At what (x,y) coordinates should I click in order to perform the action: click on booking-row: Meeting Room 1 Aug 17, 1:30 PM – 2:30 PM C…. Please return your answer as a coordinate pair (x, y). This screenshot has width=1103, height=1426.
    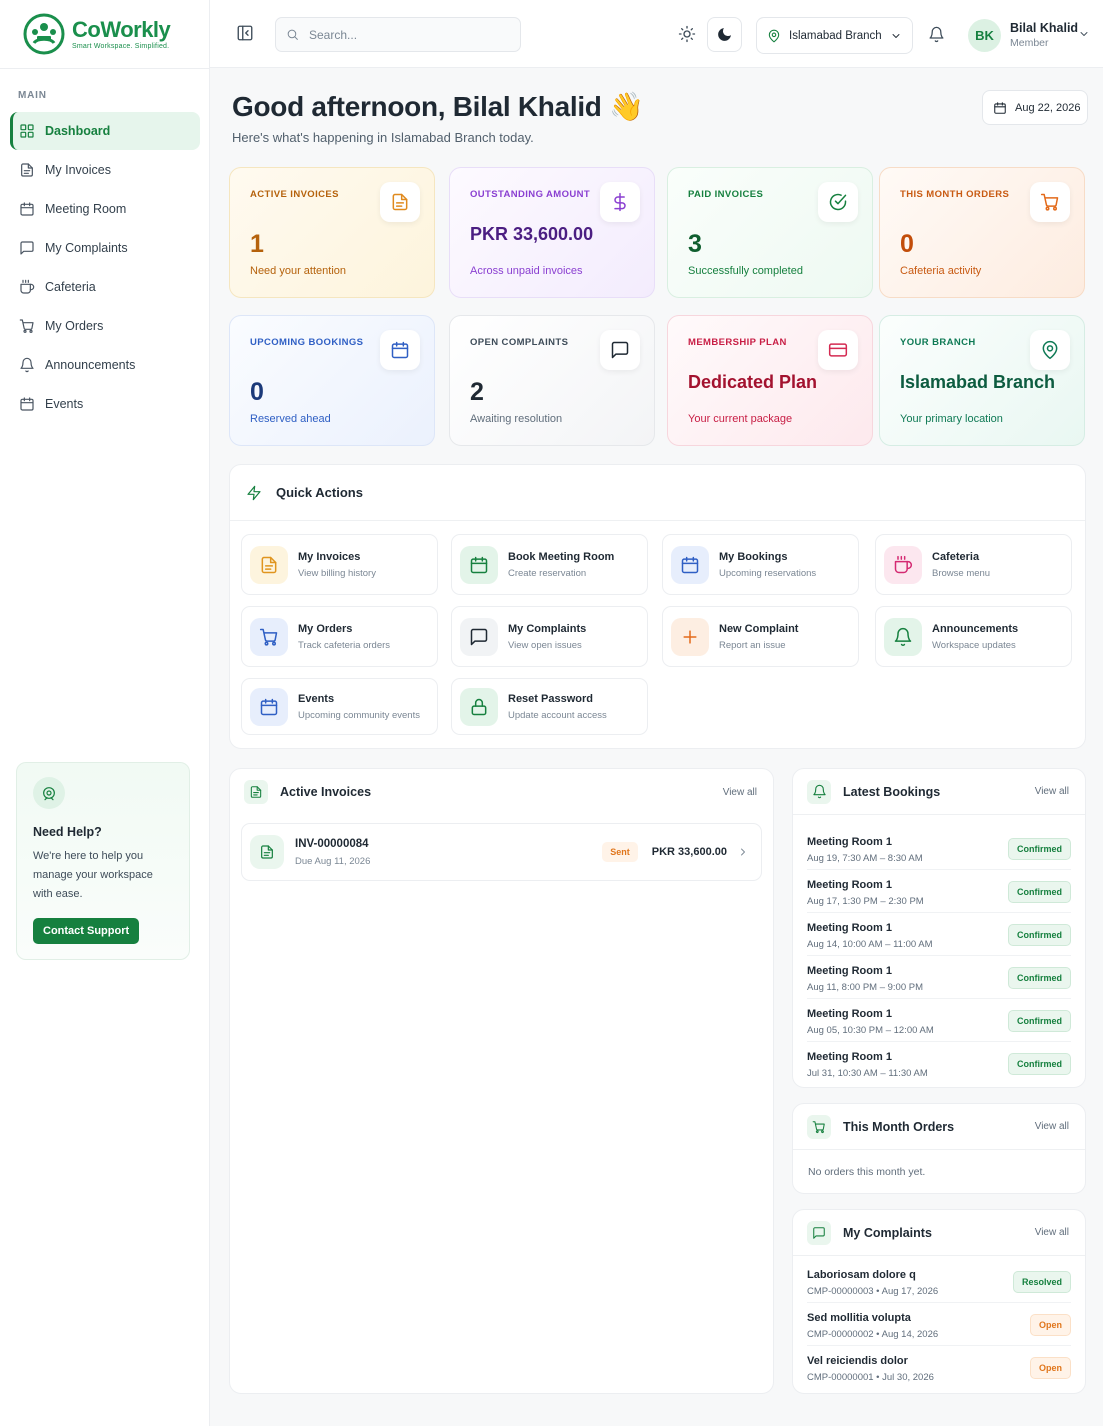
    Looking at the image, I should click on (939, 891).